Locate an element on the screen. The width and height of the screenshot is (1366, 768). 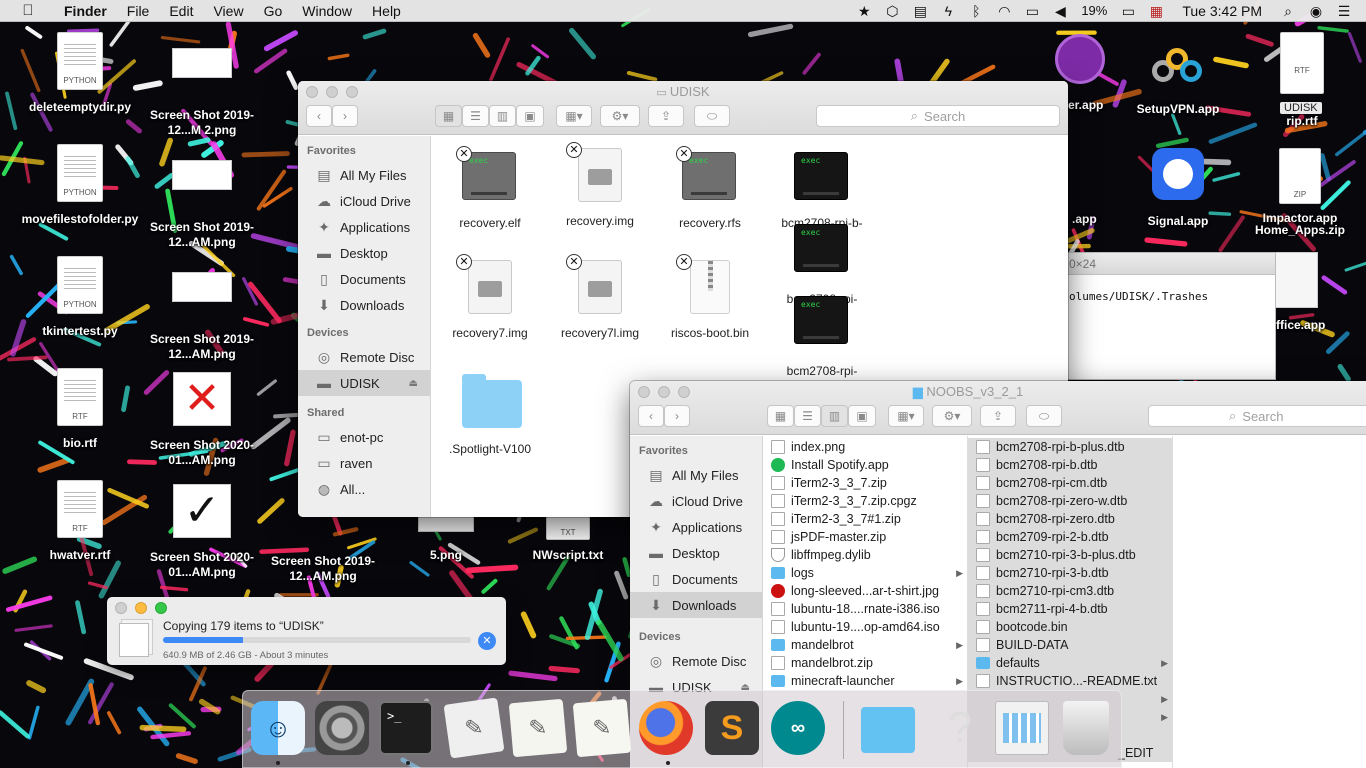
close-button is located at coordinates (121, 608).